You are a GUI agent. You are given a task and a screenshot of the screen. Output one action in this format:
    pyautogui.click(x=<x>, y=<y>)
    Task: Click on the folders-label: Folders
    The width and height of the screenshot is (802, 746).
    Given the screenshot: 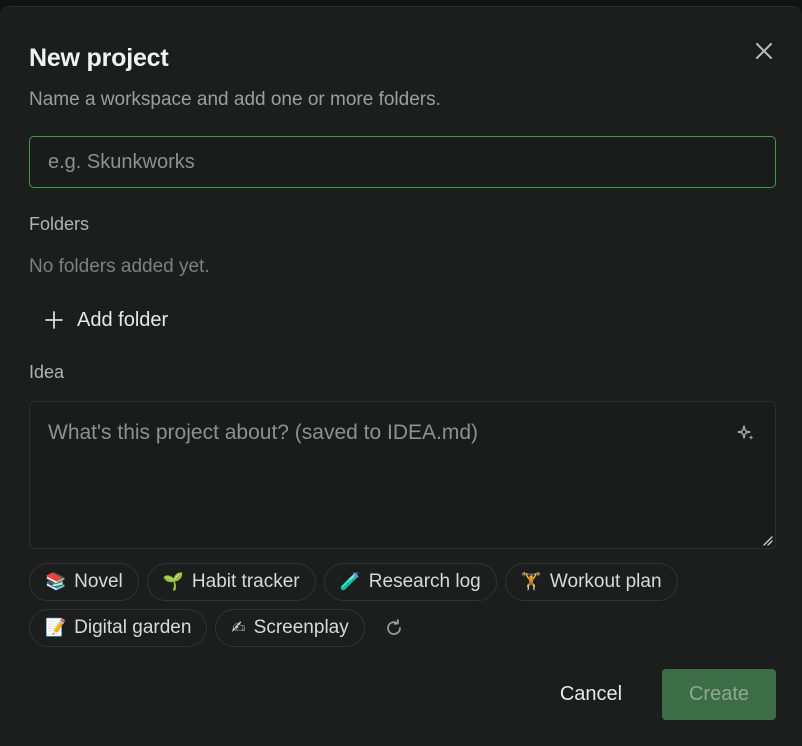 What is the action you would take?
    pyautogui.click(x=59, y=224)
    